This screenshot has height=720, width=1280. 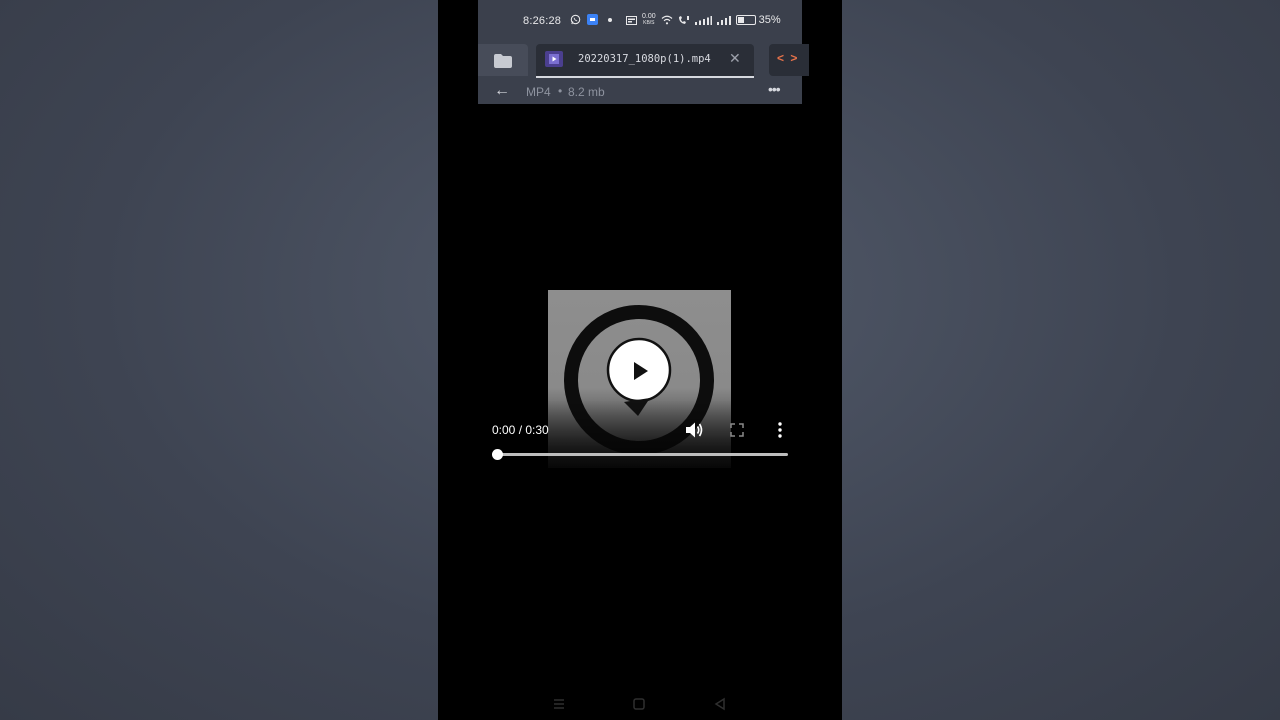 I want to click on progress-thumb, so click(x=497, y=454).